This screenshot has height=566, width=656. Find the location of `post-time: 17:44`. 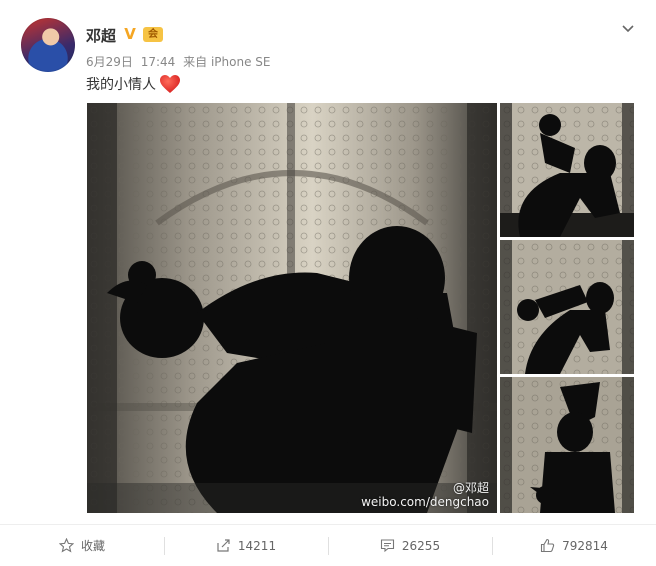

post-time: 17:44 is located at coordinates (158, 62).